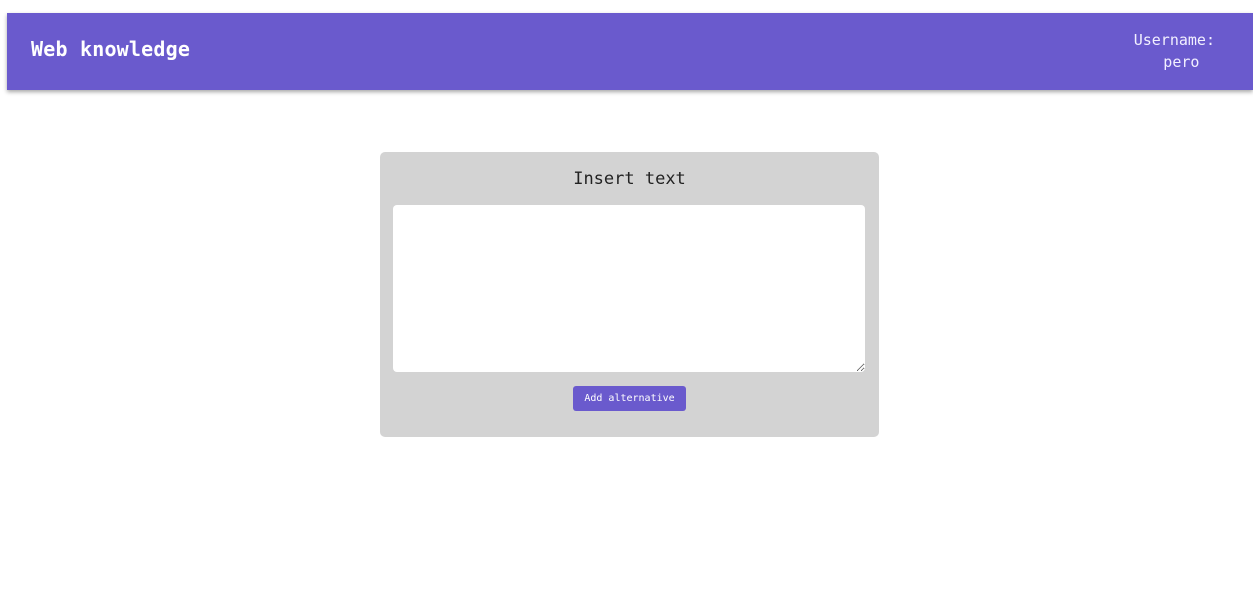 The width and height of the screenshot is (1253, 610). What do you see at coordinates (1174, 40) in the screenshot?
I see `username-label: Username:` at bounding box center [1174, 40].